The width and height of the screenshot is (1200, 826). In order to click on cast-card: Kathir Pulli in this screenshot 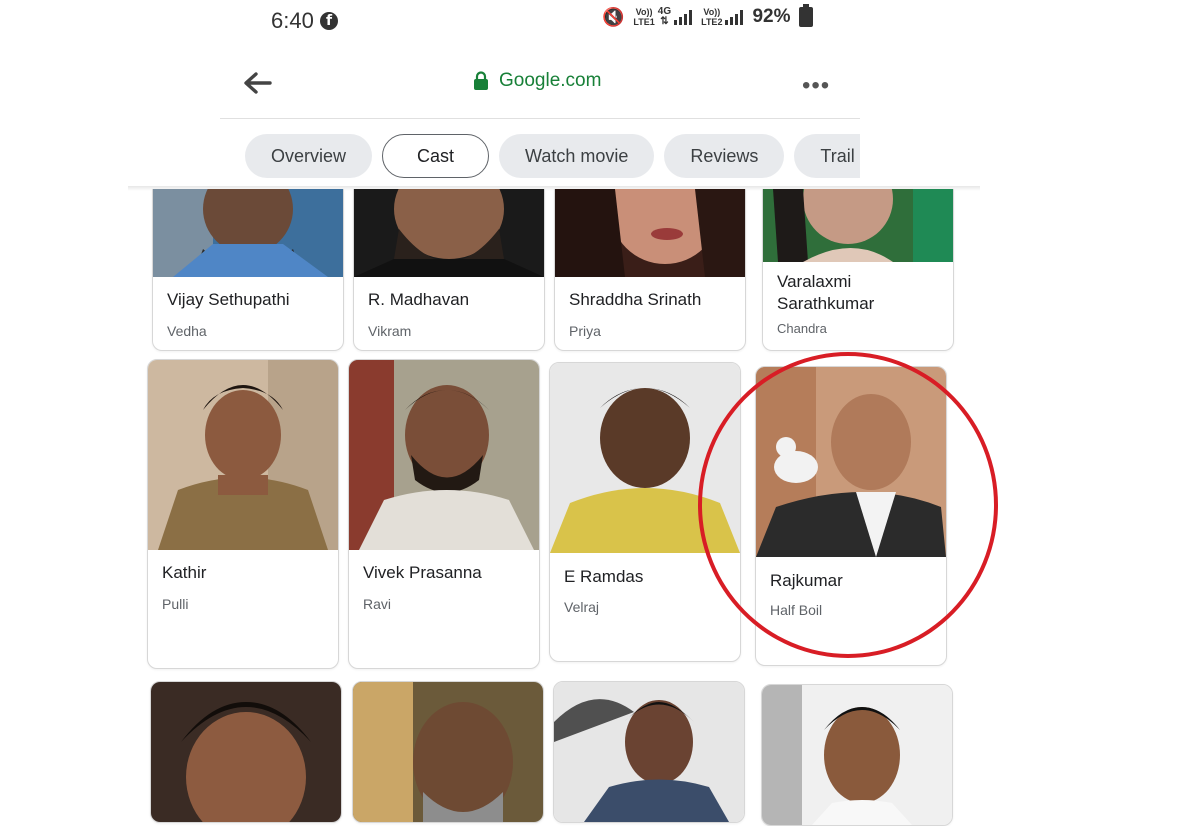, I will do `click(243, 514)`.